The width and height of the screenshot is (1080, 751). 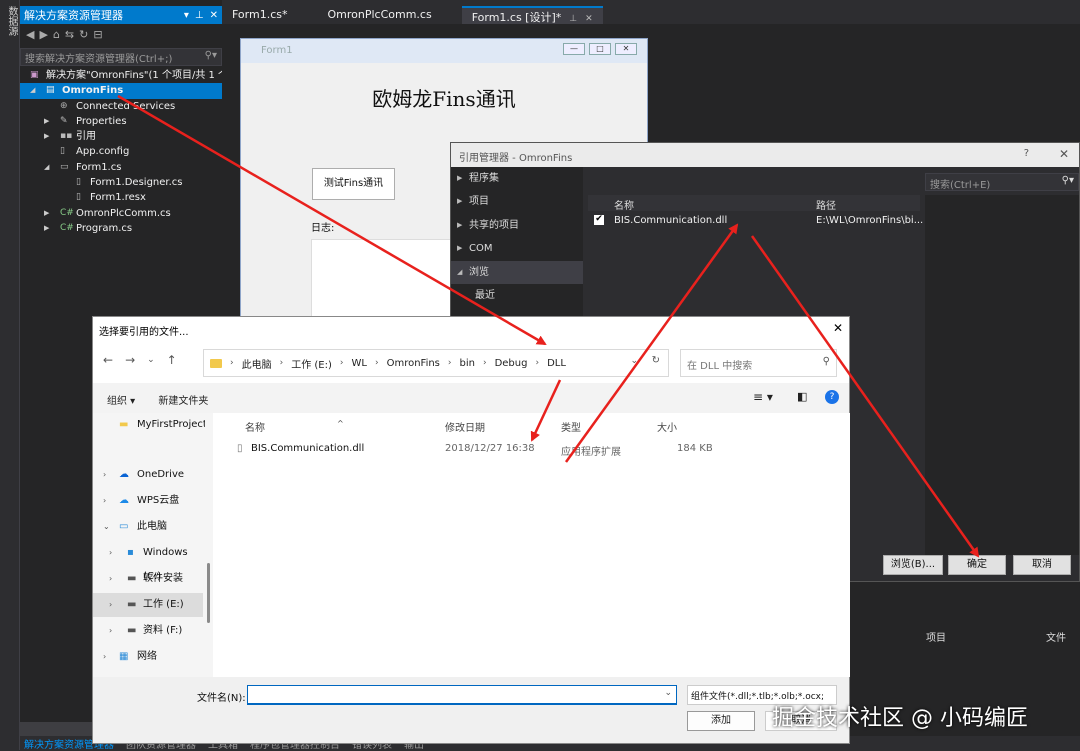 I want to click on nav-recent: 最近, so click(x=517, y=295).